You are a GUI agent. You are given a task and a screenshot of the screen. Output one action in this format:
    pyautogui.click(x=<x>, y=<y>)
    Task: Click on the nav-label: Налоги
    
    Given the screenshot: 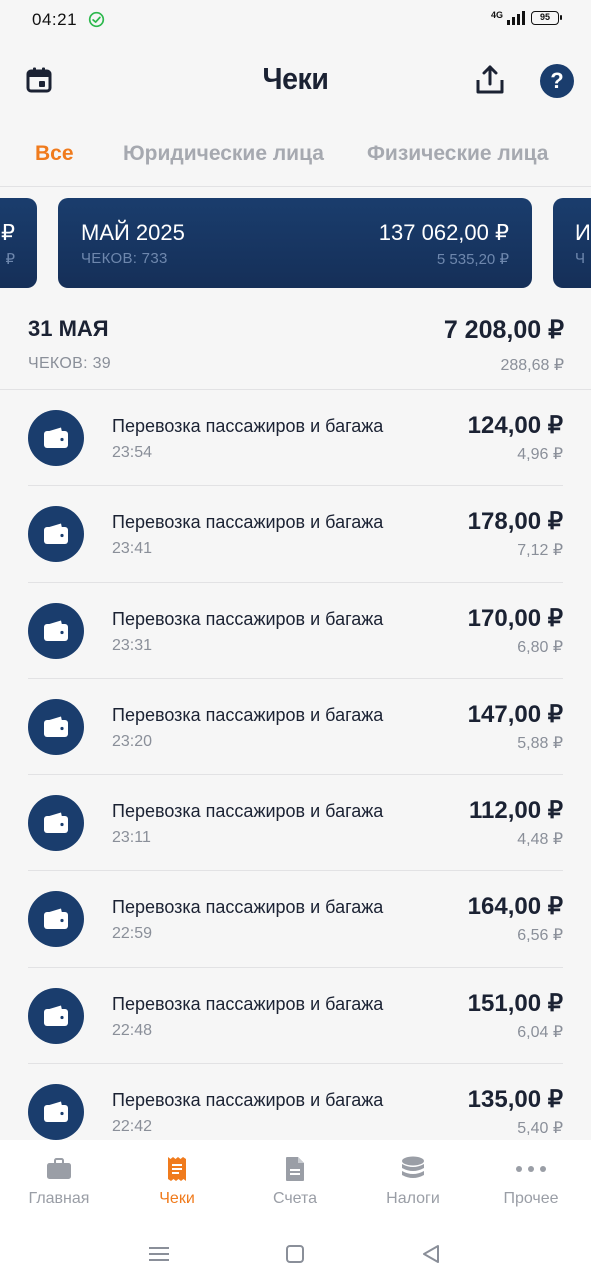 What is the action you would take?
    pyautogui.click(x=413, y=1198)
    